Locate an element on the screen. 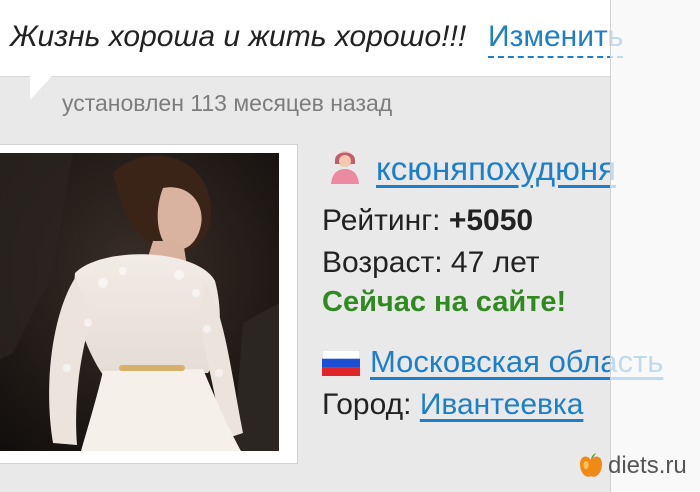 This screenshot has width=700, height=492. status-box: Жизнь хороша и жить хорошо!!! Изменить is located at coordinates (312, 38).